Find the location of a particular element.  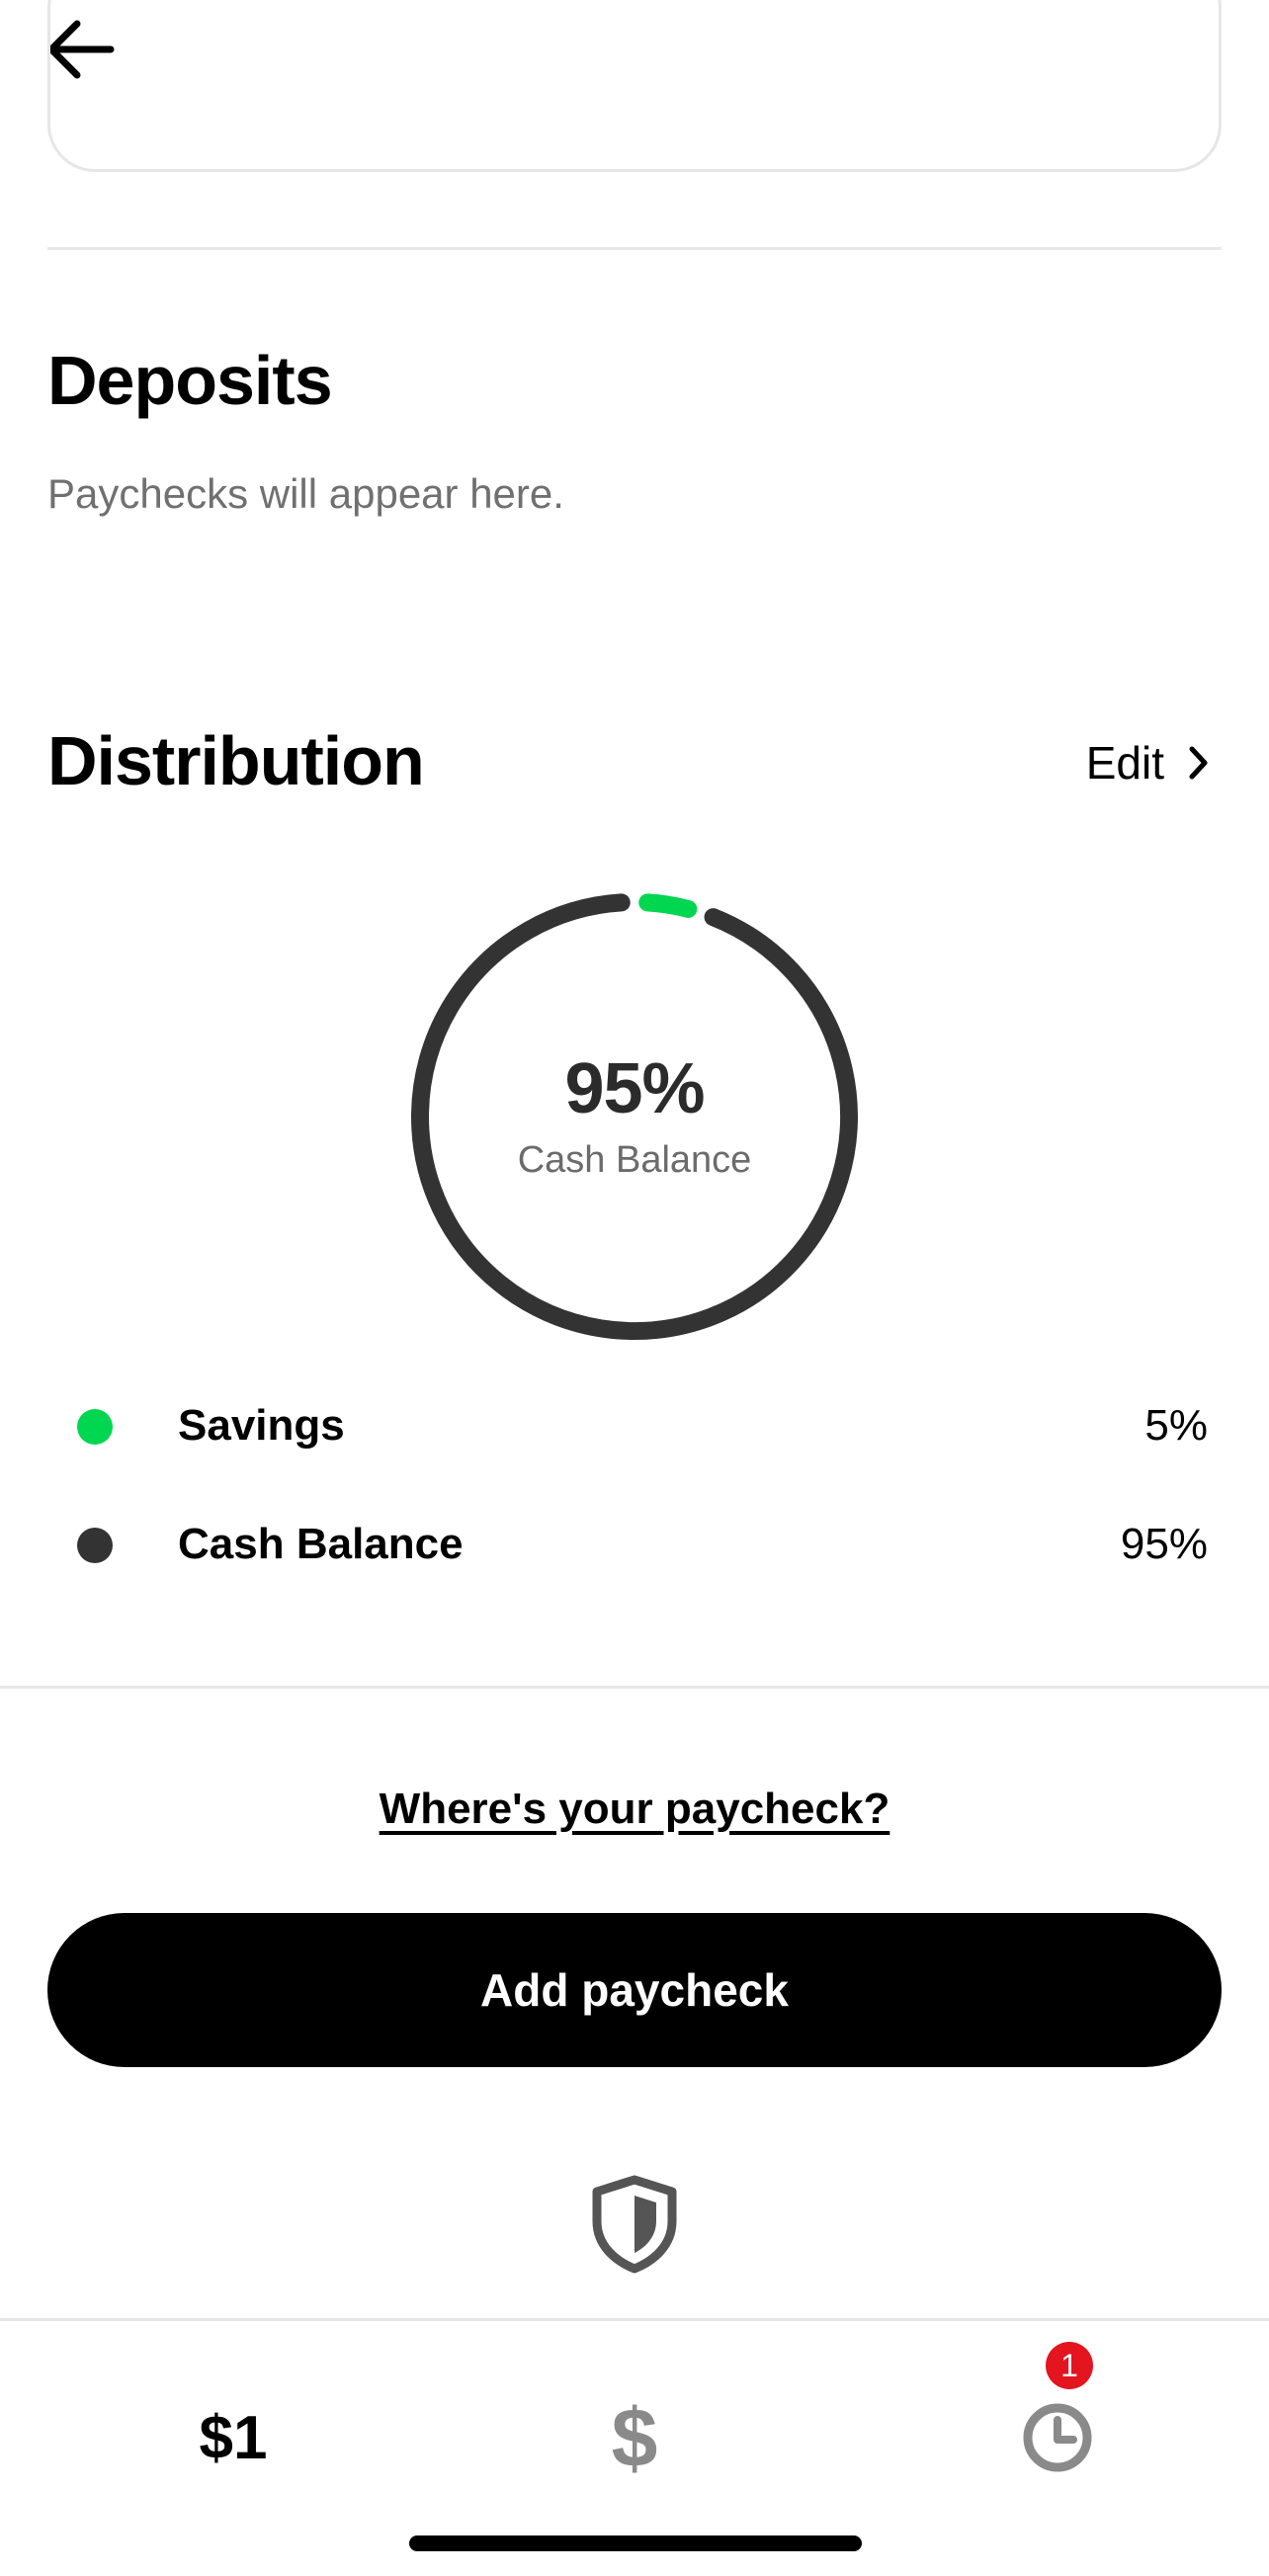

wheres-your-paycheck-link: Where's your paycheck? is located at coordinates (634, 1809).